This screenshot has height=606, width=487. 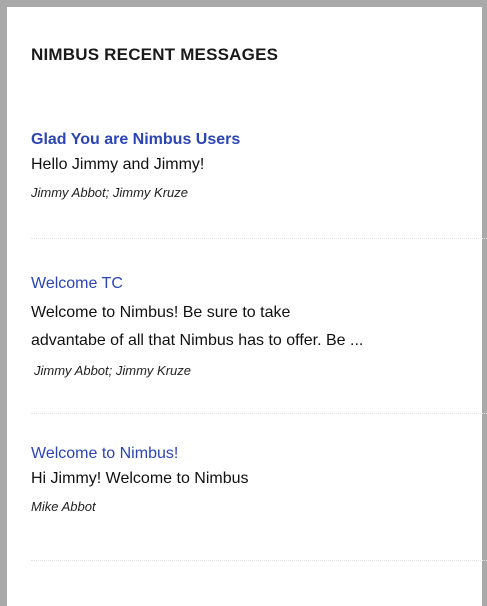 What do you see at coordinates (118, 164) in the screenshot?
I see `message-preview: Hello Jimmy and Jimmy!` at bounding box center [118, 164].